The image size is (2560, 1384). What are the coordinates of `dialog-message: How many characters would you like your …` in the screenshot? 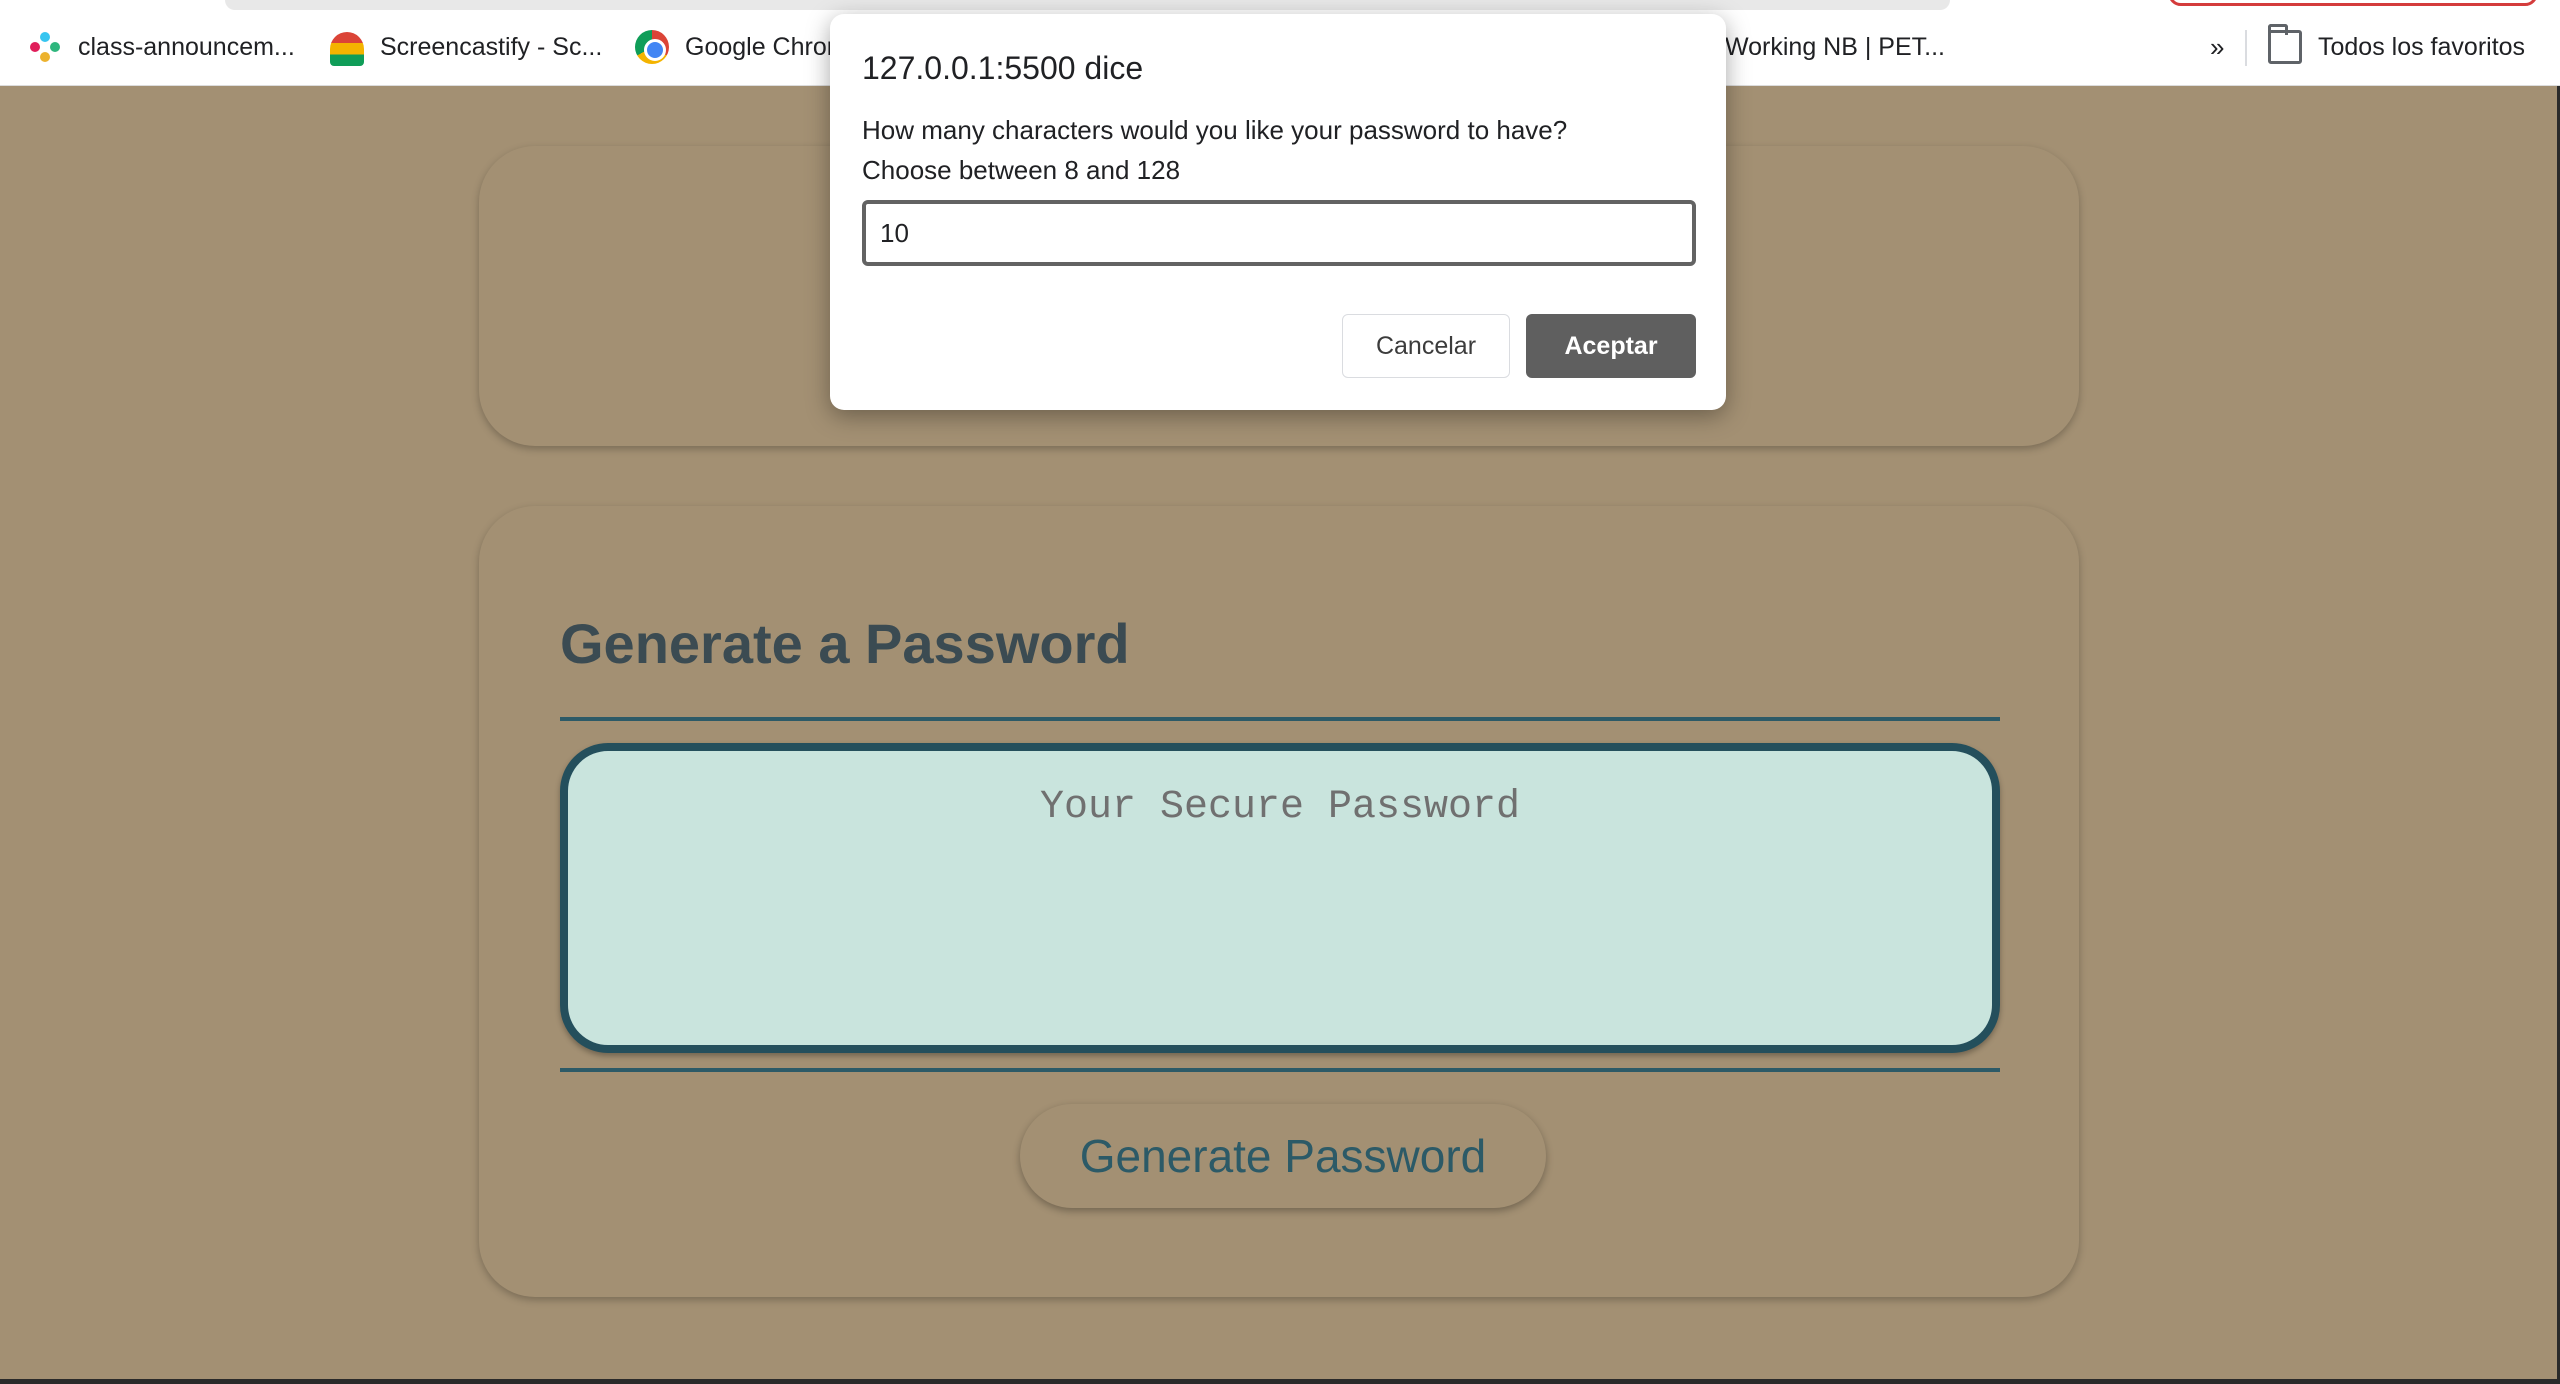 It's located at (1282, 150).